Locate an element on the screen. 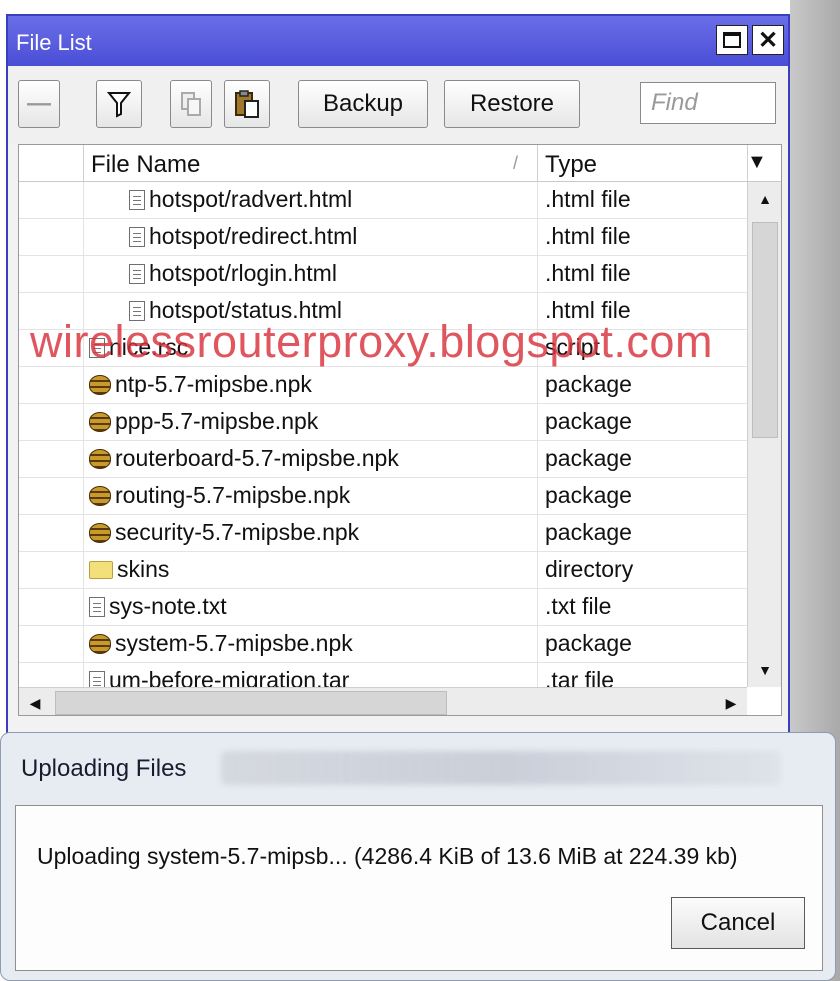 Image resolution: width=840 pixels, height=981 pixels. scroll-right-icon: ▶ is located at coordinates (731, 701).